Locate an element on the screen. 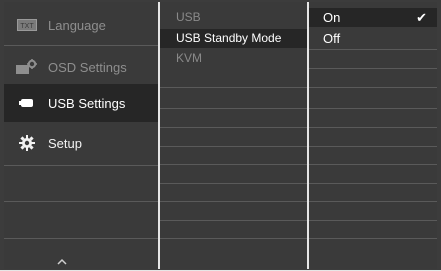 This screenshot has height=271, width=441. menu-item-osd-settings: OSD Settings is located at coordinates (81, 67).